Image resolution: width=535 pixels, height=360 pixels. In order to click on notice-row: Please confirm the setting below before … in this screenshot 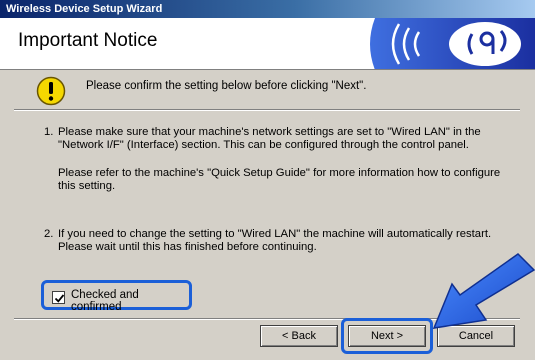, I will do `click(267, 89)`.